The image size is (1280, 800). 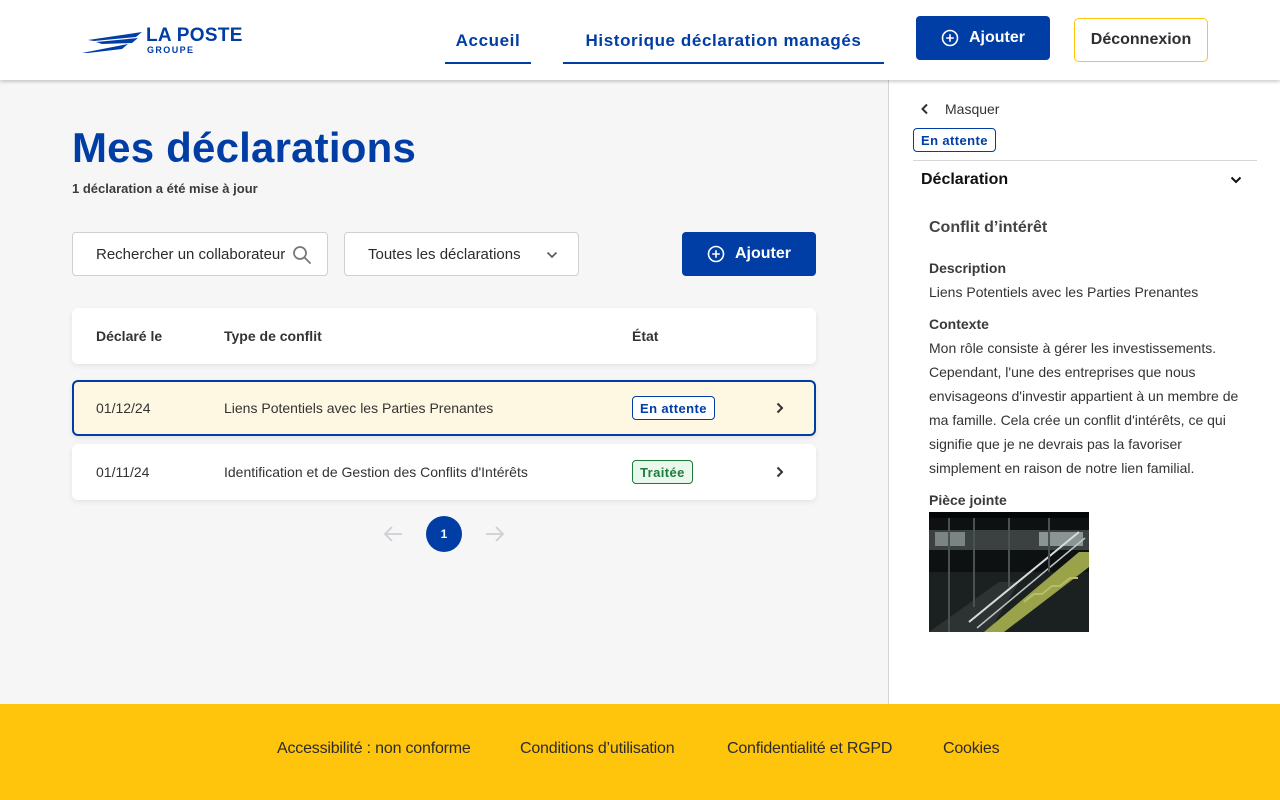 What do you see at coordinates (988, 227) in the screenshot?
I see `conflict-title: Conflit d’intérêt` at bounding box center [988, 227].